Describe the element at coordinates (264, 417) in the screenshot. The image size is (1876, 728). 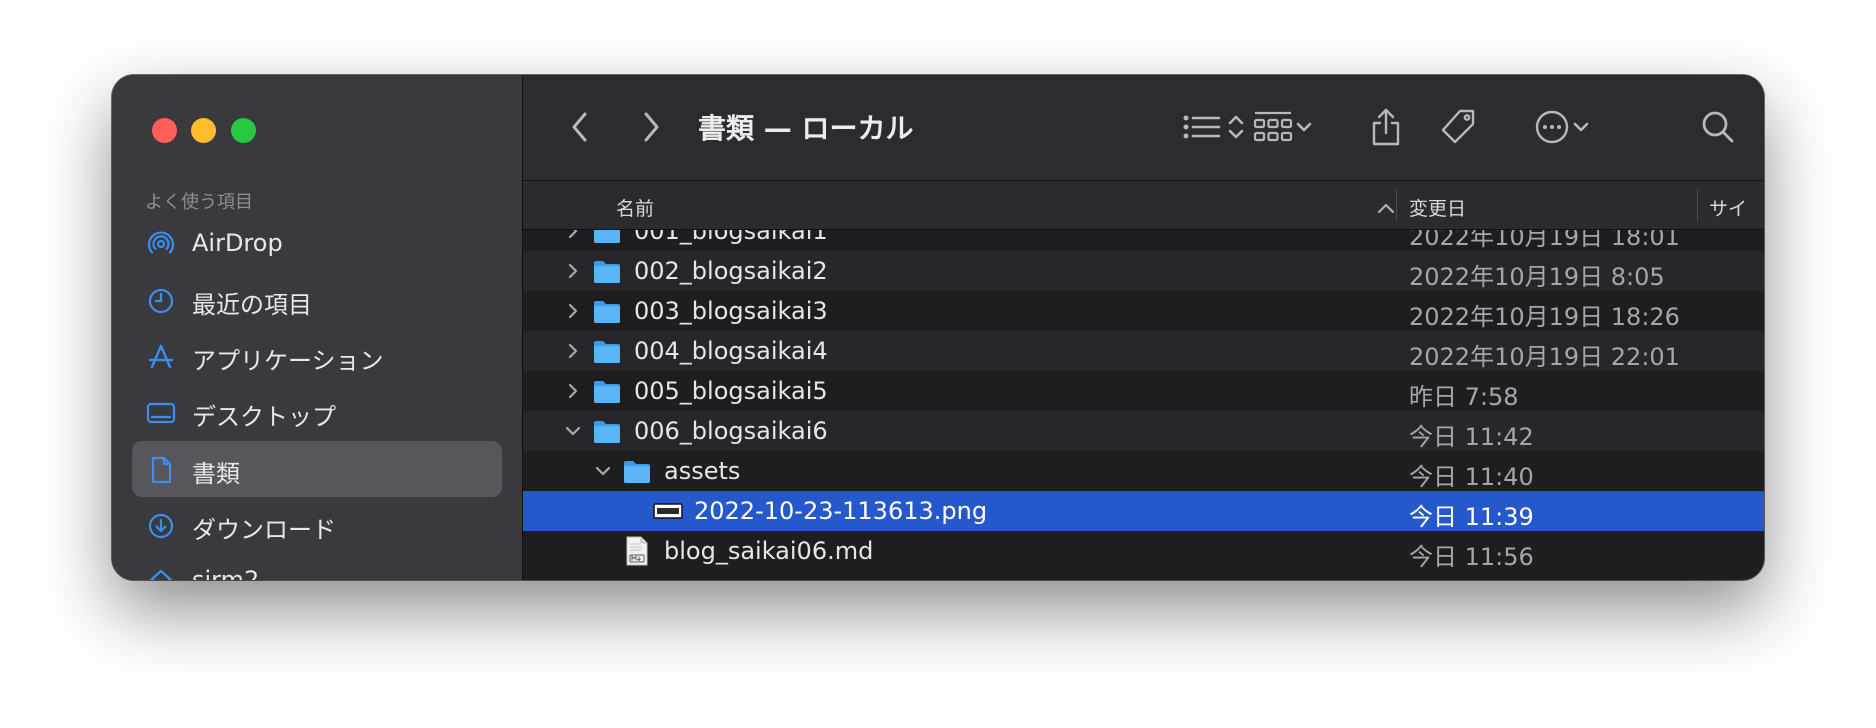
I see `sidebar-item-label: デスクトップ` at that location.